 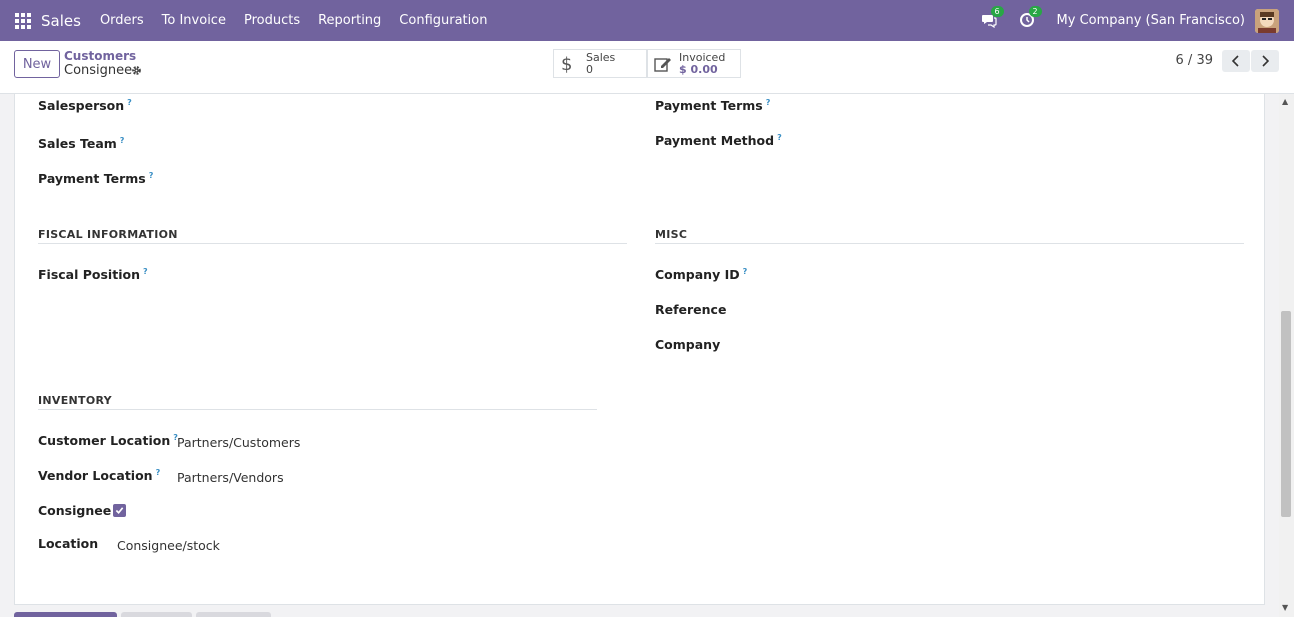 What do you see at coordinates (122, 20) in the screenshot?
I see `menu-orders: Orders` at bounding box center [122, 20].